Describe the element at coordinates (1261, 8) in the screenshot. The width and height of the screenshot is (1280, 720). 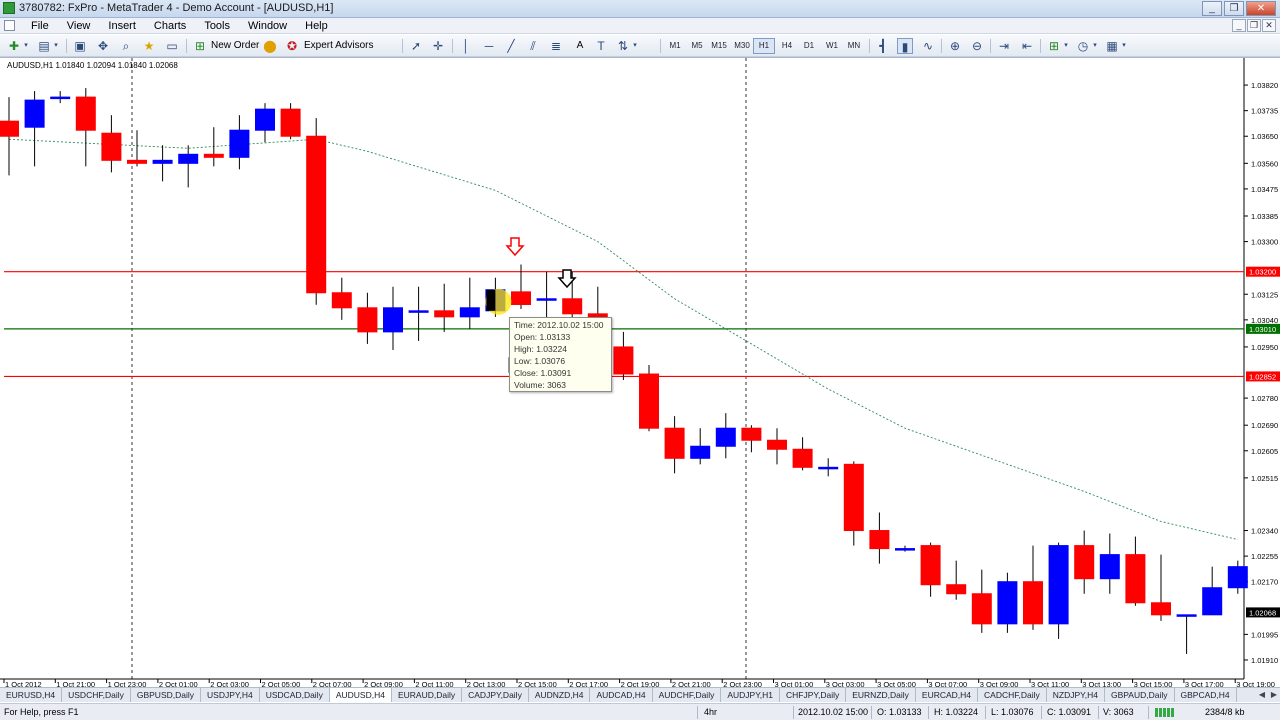
I see `close-button: ✕` at that location.